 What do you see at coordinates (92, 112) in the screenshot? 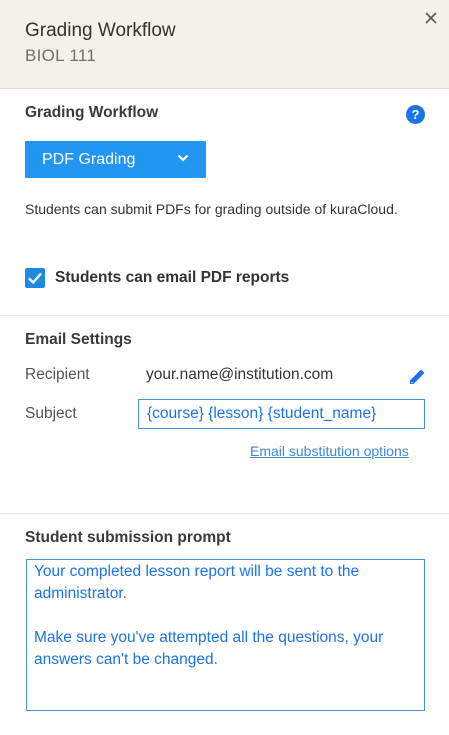
I see `workflow-section-title: Grading Workflow` at bounding box center [92, 112].